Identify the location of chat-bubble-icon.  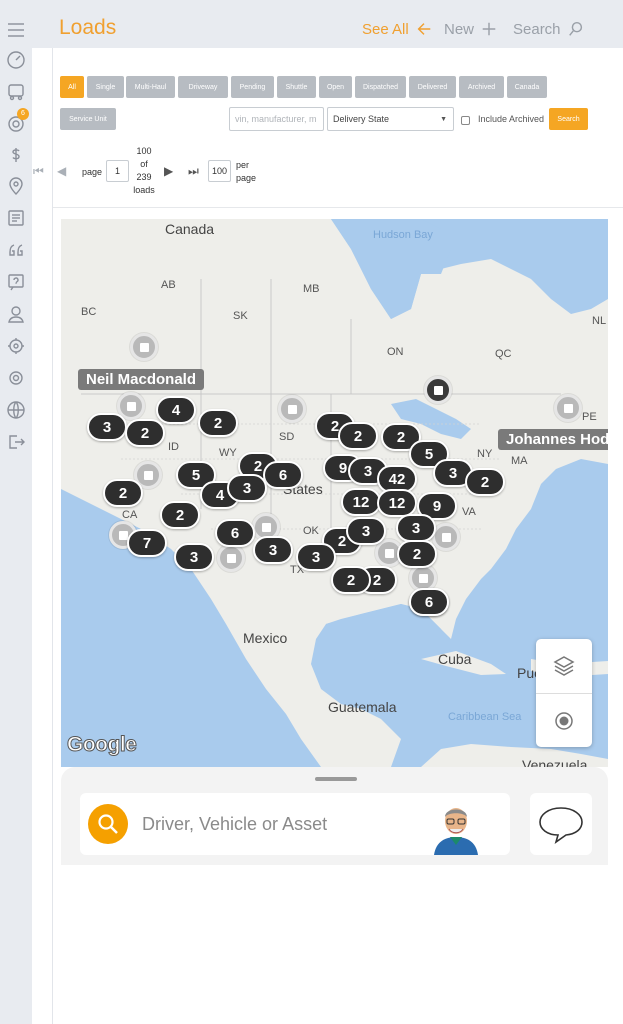
(561, 825).